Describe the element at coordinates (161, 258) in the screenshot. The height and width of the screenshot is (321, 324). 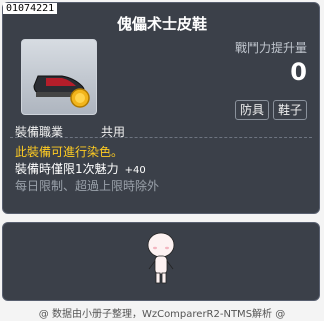
I see `character-preview` at that location.